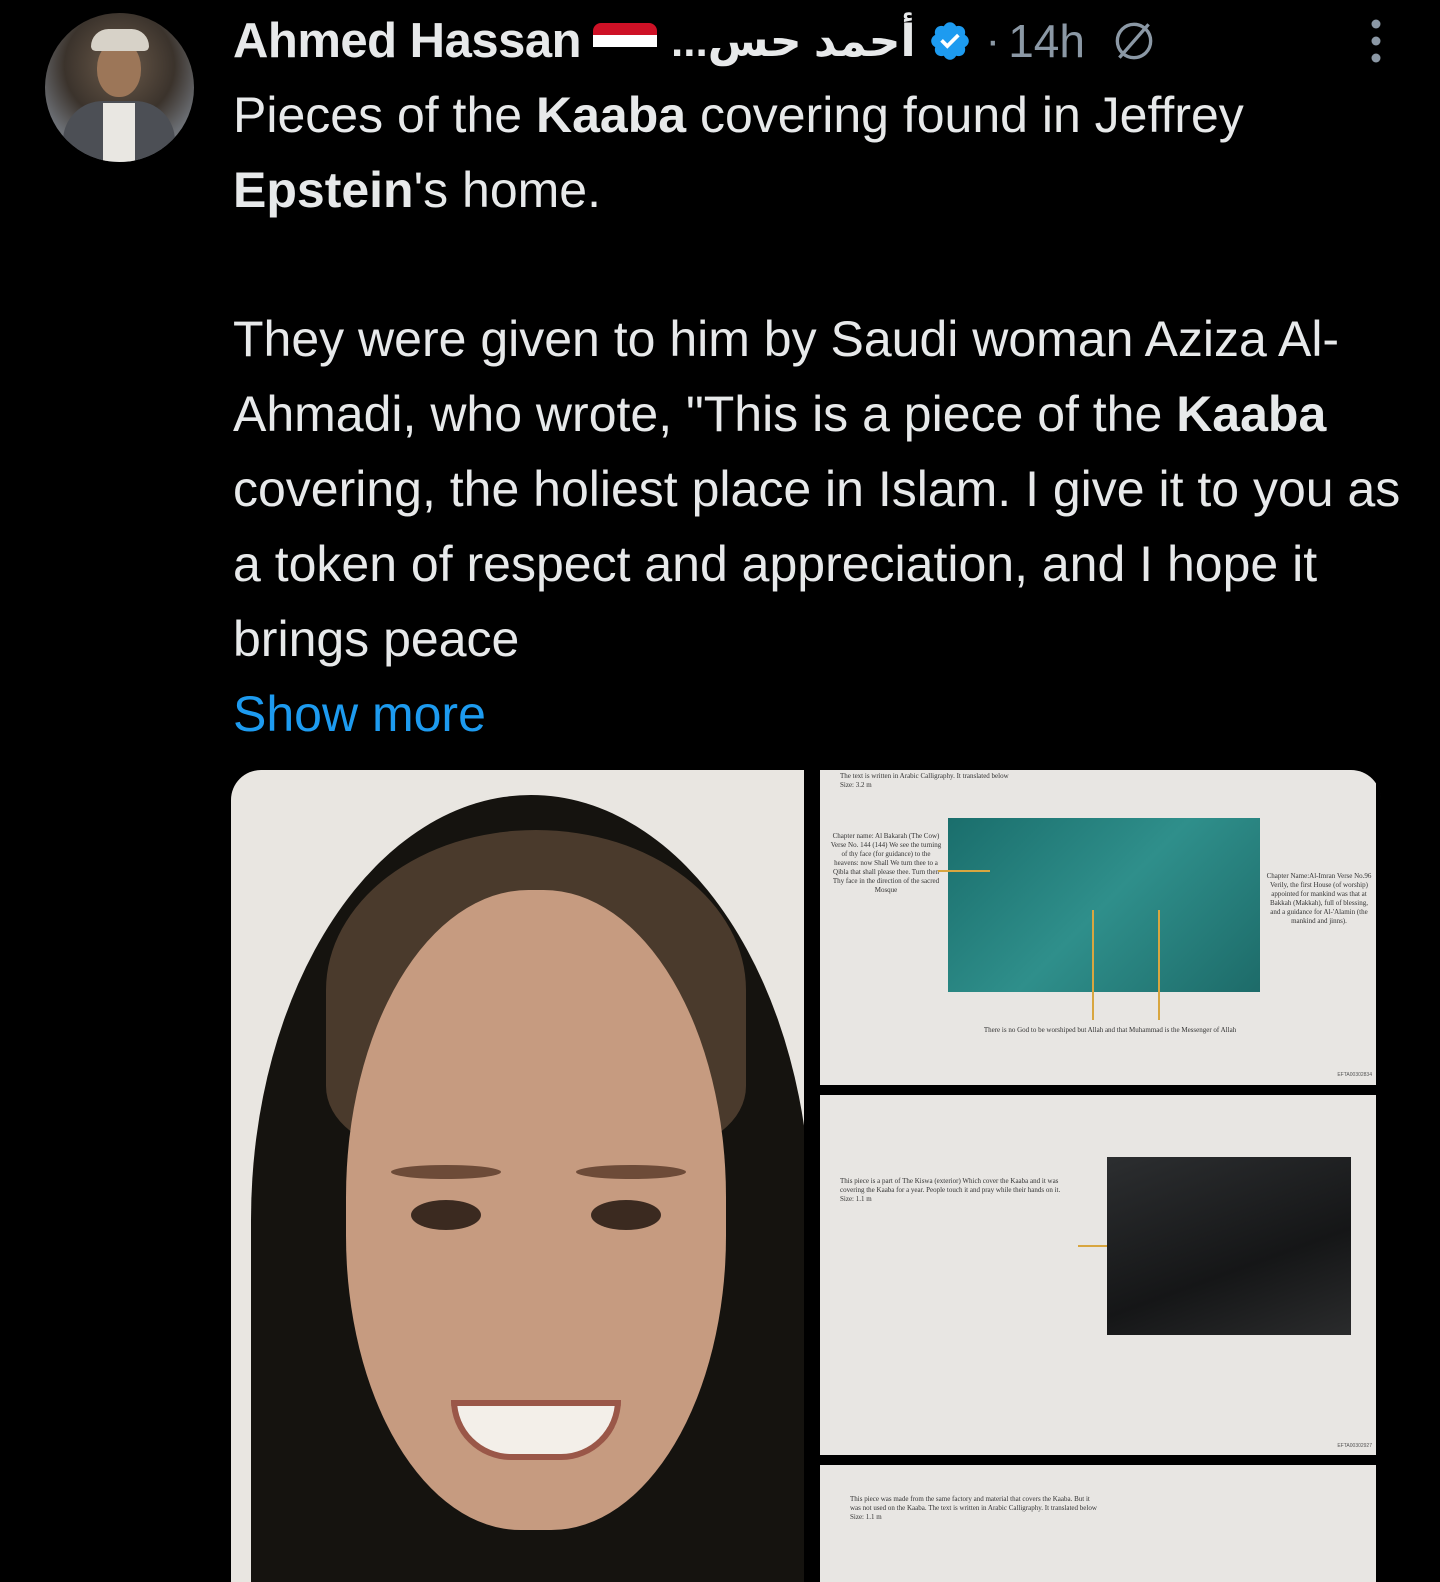 The height and width of the screenshot is (1582, 1440). Describe the element at coordinates (119, 87) in the screenshot. I see `avatar` at that location.